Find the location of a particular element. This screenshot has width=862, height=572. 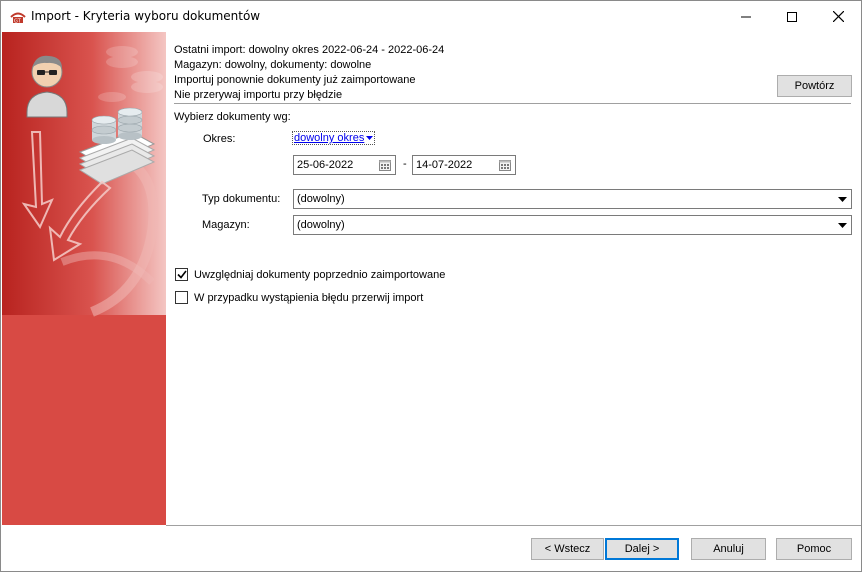

date-to-value: 14-07-2022 is located at coordinates (444, 165).